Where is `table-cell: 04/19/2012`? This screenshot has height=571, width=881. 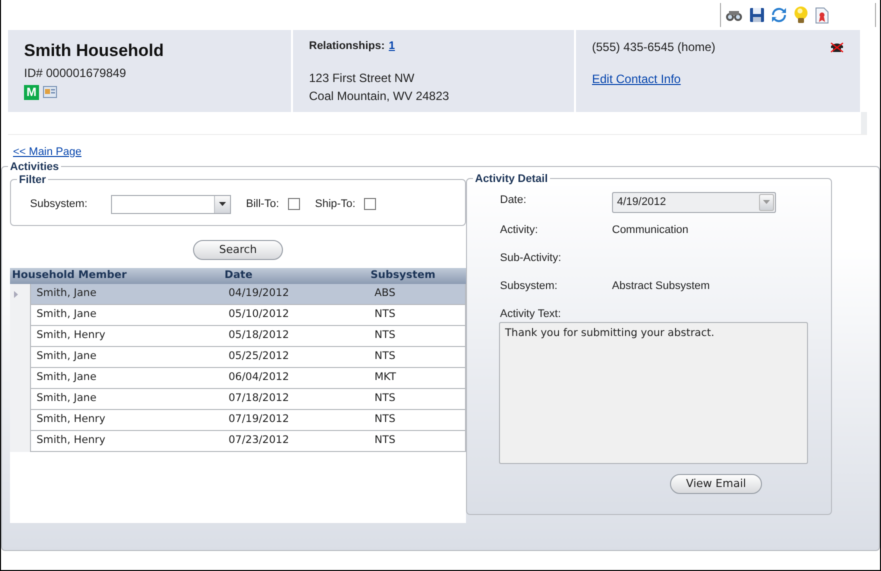 table-cell: 04/19/2012 is located at coordinates (295, 294).